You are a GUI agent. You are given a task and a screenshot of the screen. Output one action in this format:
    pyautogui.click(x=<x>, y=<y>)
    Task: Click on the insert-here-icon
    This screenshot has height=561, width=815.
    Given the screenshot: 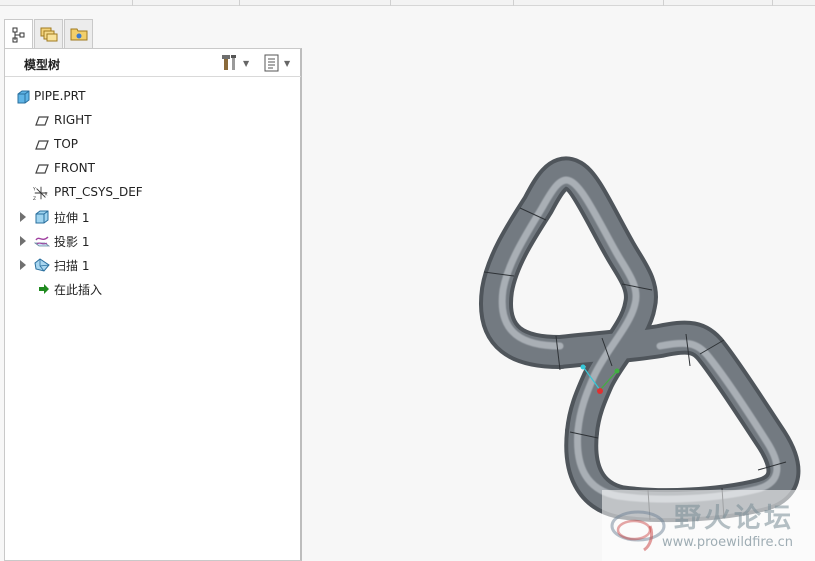 What is the action you would take?
    pyautogui.click(x=44, y=289)
    